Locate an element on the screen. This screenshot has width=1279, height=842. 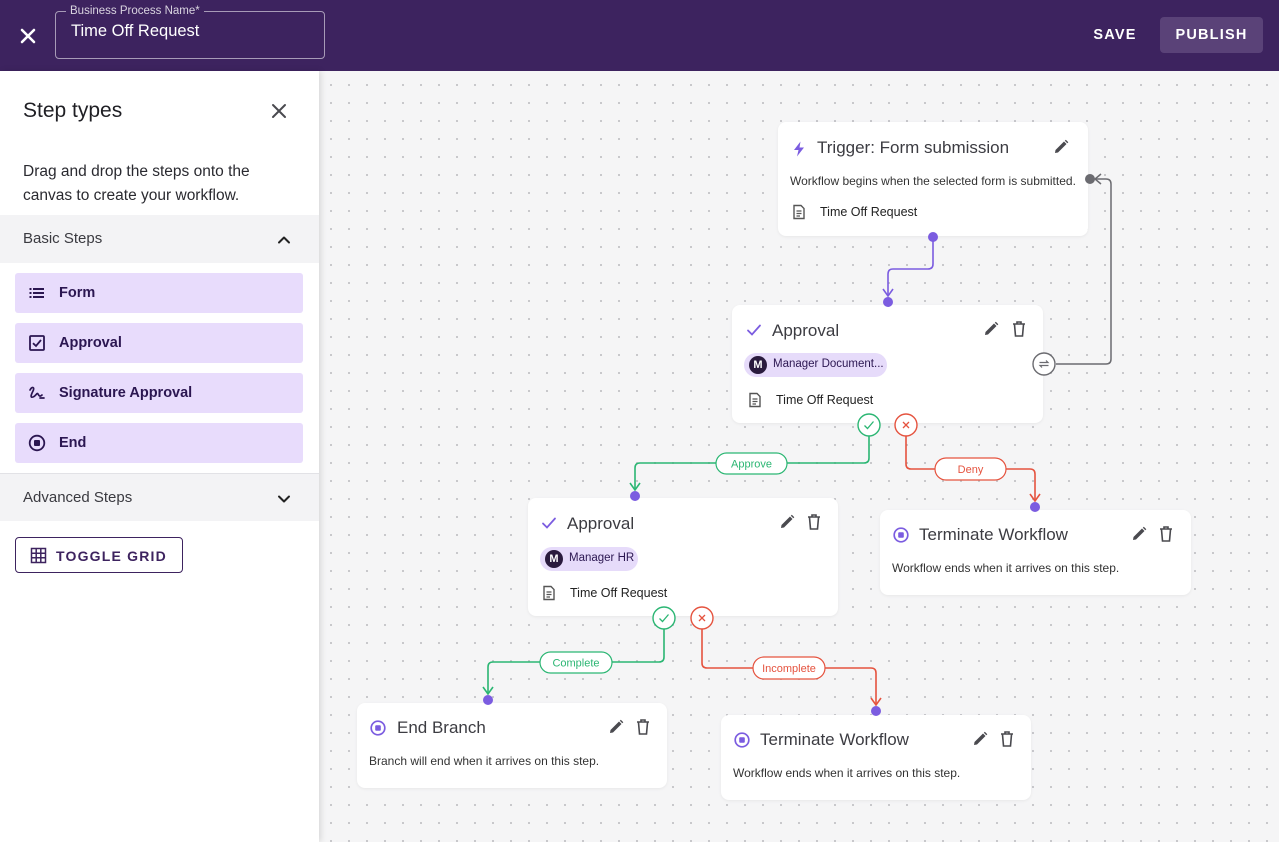
complete-handle is located at coordinates (664, 618).